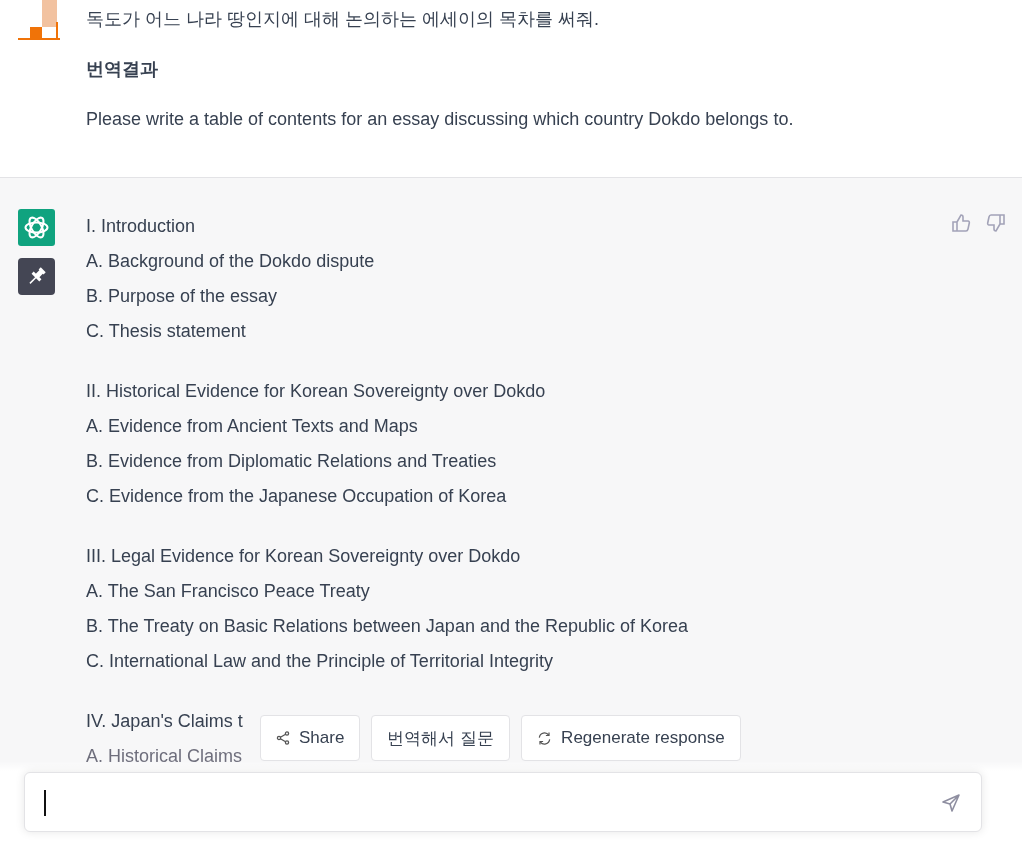 Image resolution: width=1022 pixels, height=841 pixels. What do you see at coordinates (316, 391) in the screenshot?
I see `outline-heading: II. Historical Evidence for Korean Sovereignty over Dokdo` at bounding box center [316, 391].